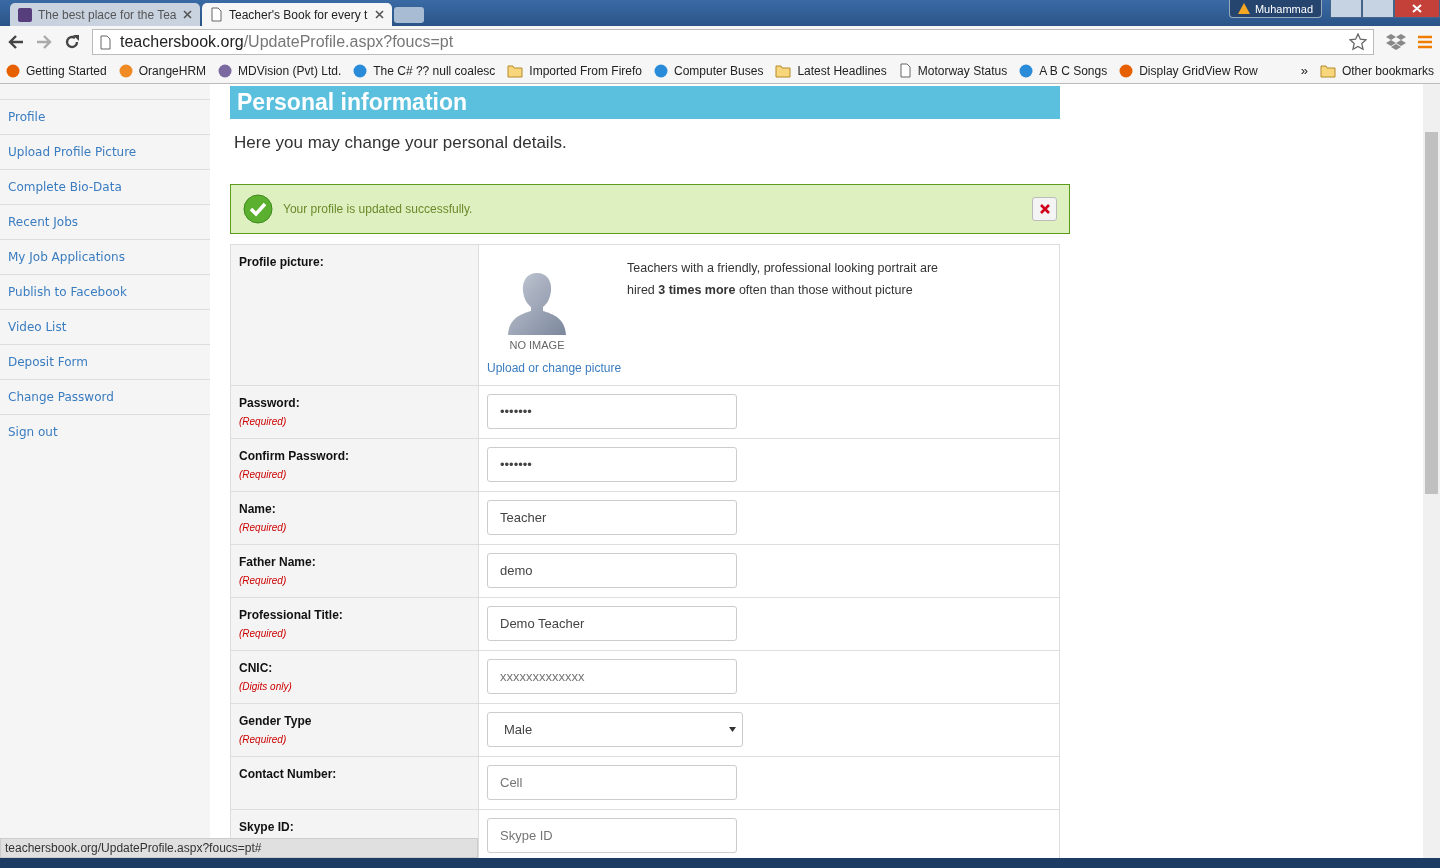 The height and width of the screenshot is (868, 1440). Describe the element at coordinates (1304, 70) in the screenshot. I see `bookmarks-overflow-button: »` at that location.